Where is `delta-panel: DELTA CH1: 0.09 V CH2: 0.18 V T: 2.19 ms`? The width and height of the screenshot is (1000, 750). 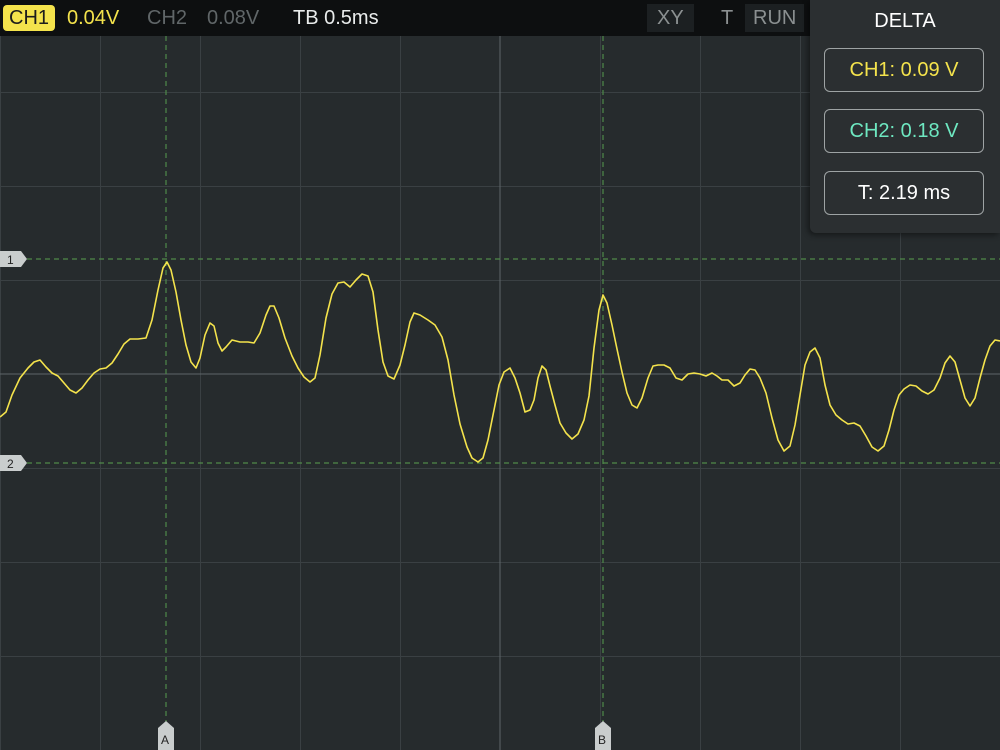 delta-panel: DELTA CH1: 0.09 V CH2: 0.18 V T: 2.19 ms is located at coordinates (905, 116).